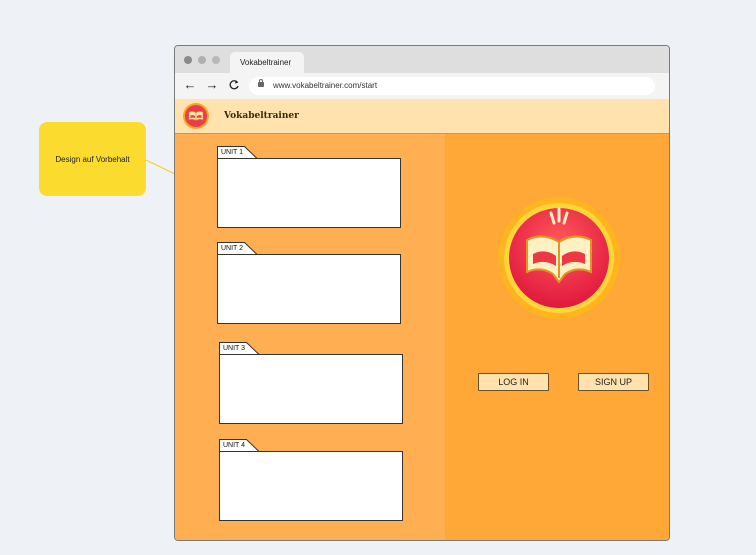  I want to click on url-text: www.vokabeltrainer.com/start, so click(325, 85).